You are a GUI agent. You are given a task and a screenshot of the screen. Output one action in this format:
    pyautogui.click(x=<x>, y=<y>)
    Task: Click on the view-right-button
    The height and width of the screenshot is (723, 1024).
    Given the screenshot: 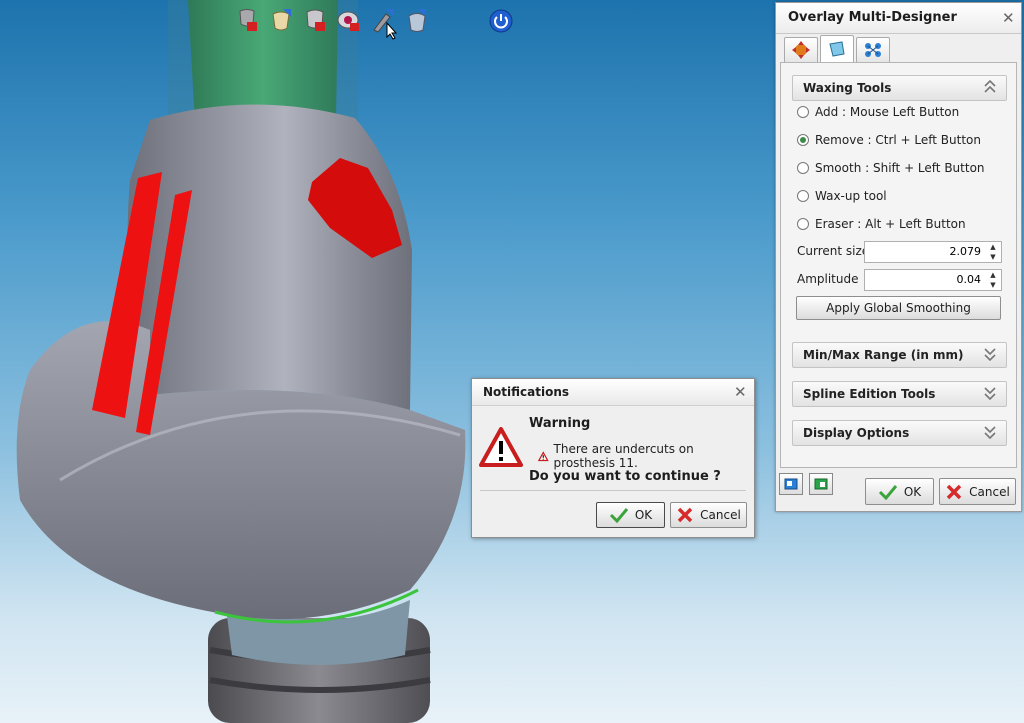 What is the action you would take?
    pyautogui.click(x=821, y=484)
    